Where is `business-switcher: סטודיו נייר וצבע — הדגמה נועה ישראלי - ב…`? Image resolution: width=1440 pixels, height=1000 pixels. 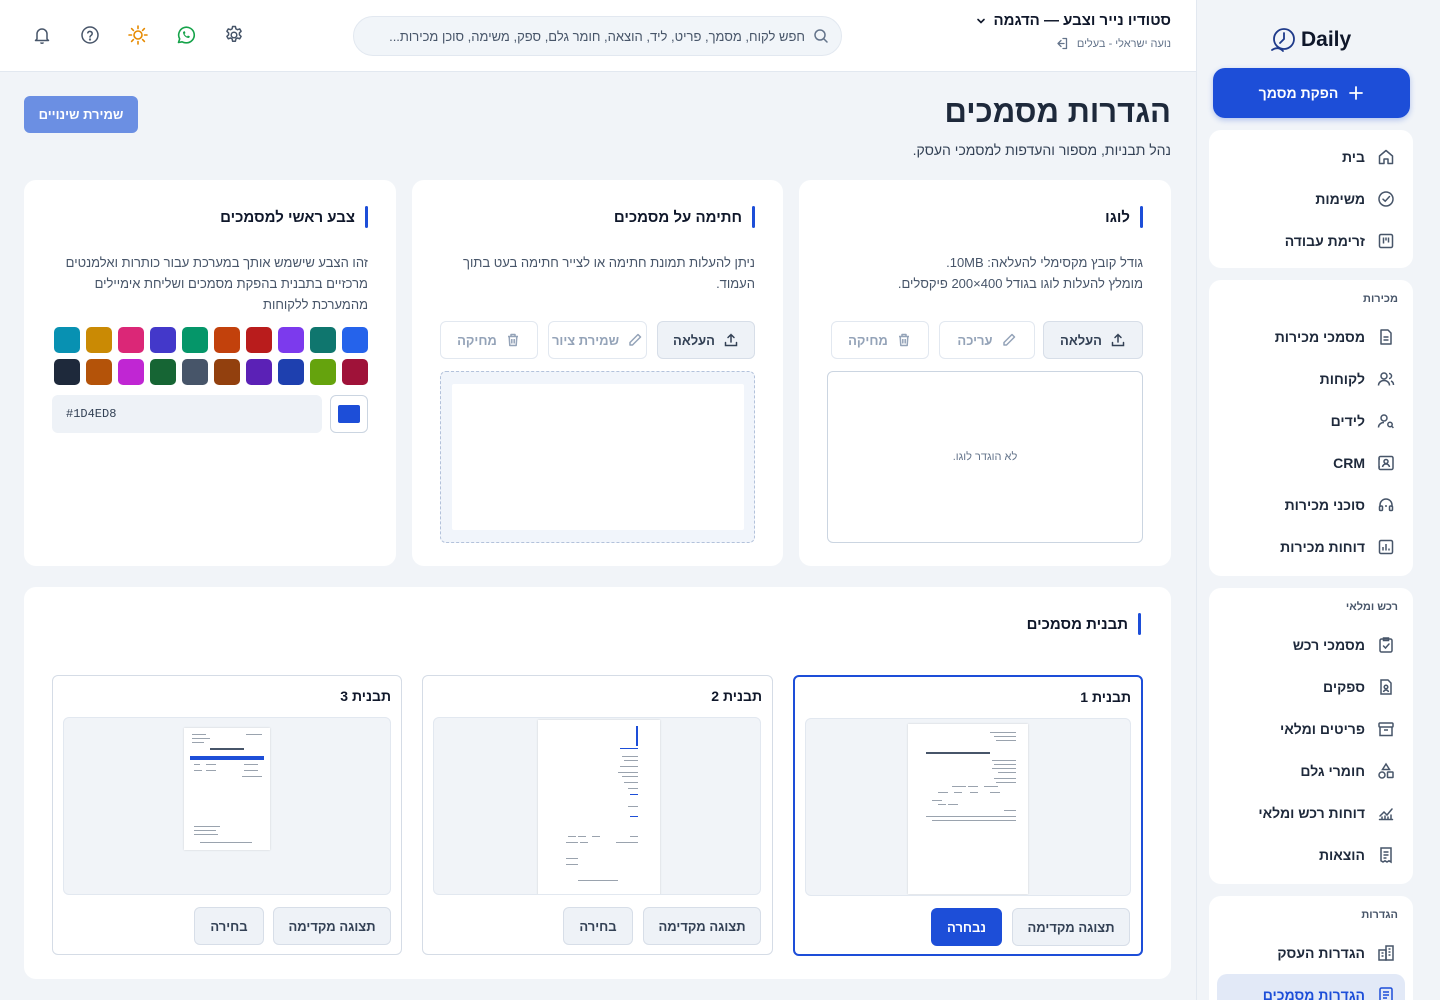
business-switcher: סטודיו נייר וצבע — הדגמה נועה ישראלי - ב… is located at coordinates (1073, 31).